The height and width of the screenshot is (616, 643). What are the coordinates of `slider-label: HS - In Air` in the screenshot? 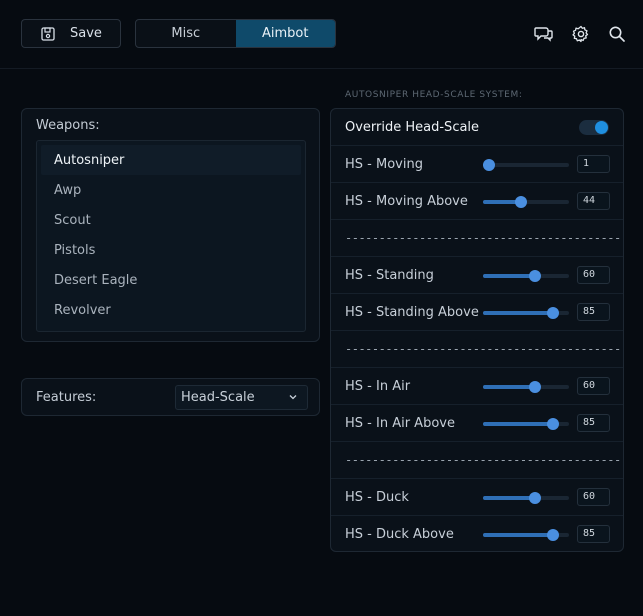 It's located at (378, 386).